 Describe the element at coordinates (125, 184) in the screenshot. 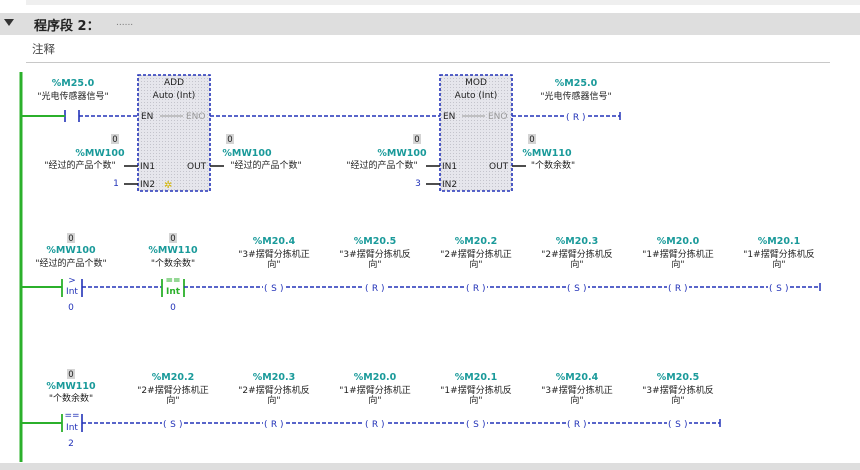

I see `add-in2-operand: 1` at that location.